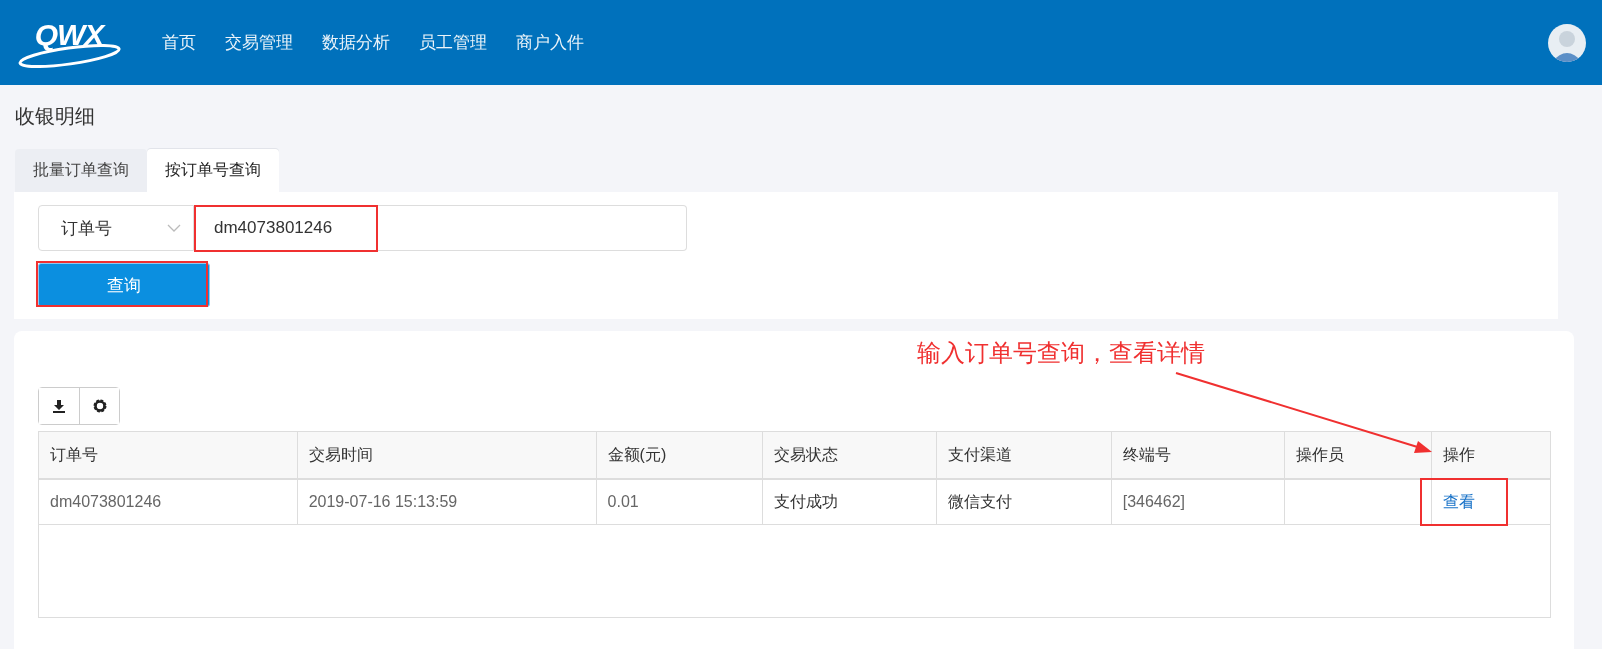  I want to click on table-cell: 支付成功, so click(849, 502).